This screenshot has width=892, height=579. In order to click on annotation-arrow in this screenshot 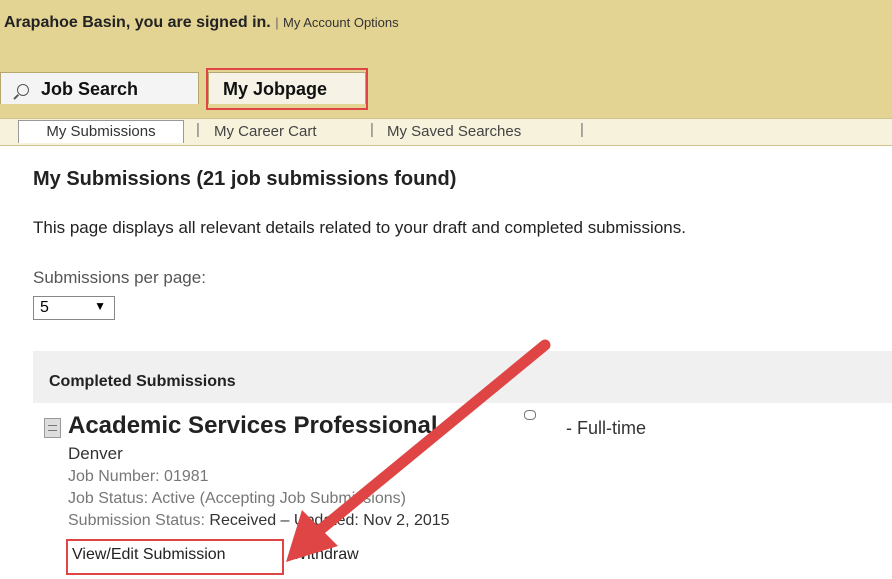, I will do `click(418, 450)`.